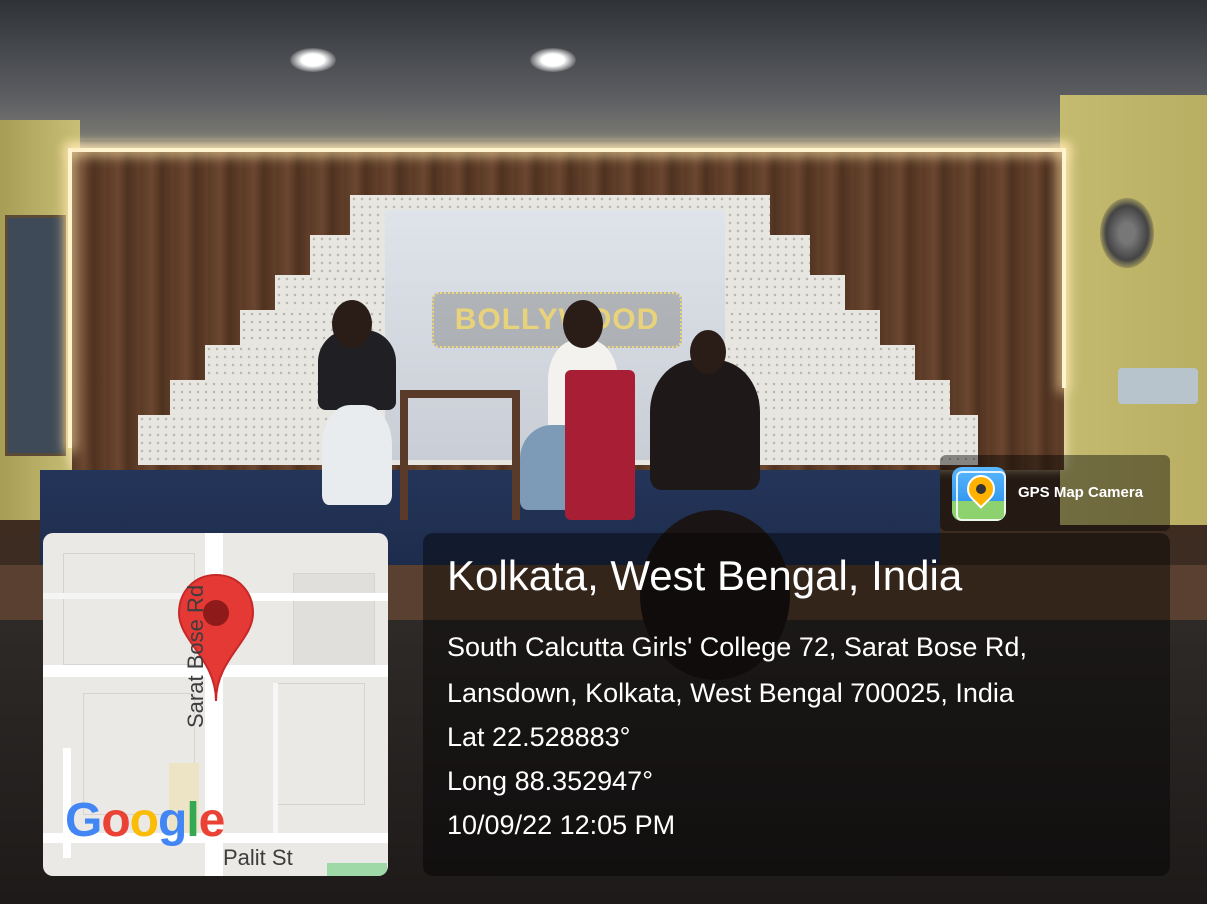  Describe the element at coordinates (258, 857) in the screenshot. I see `road-label-palit-st: Palit St` at that location.